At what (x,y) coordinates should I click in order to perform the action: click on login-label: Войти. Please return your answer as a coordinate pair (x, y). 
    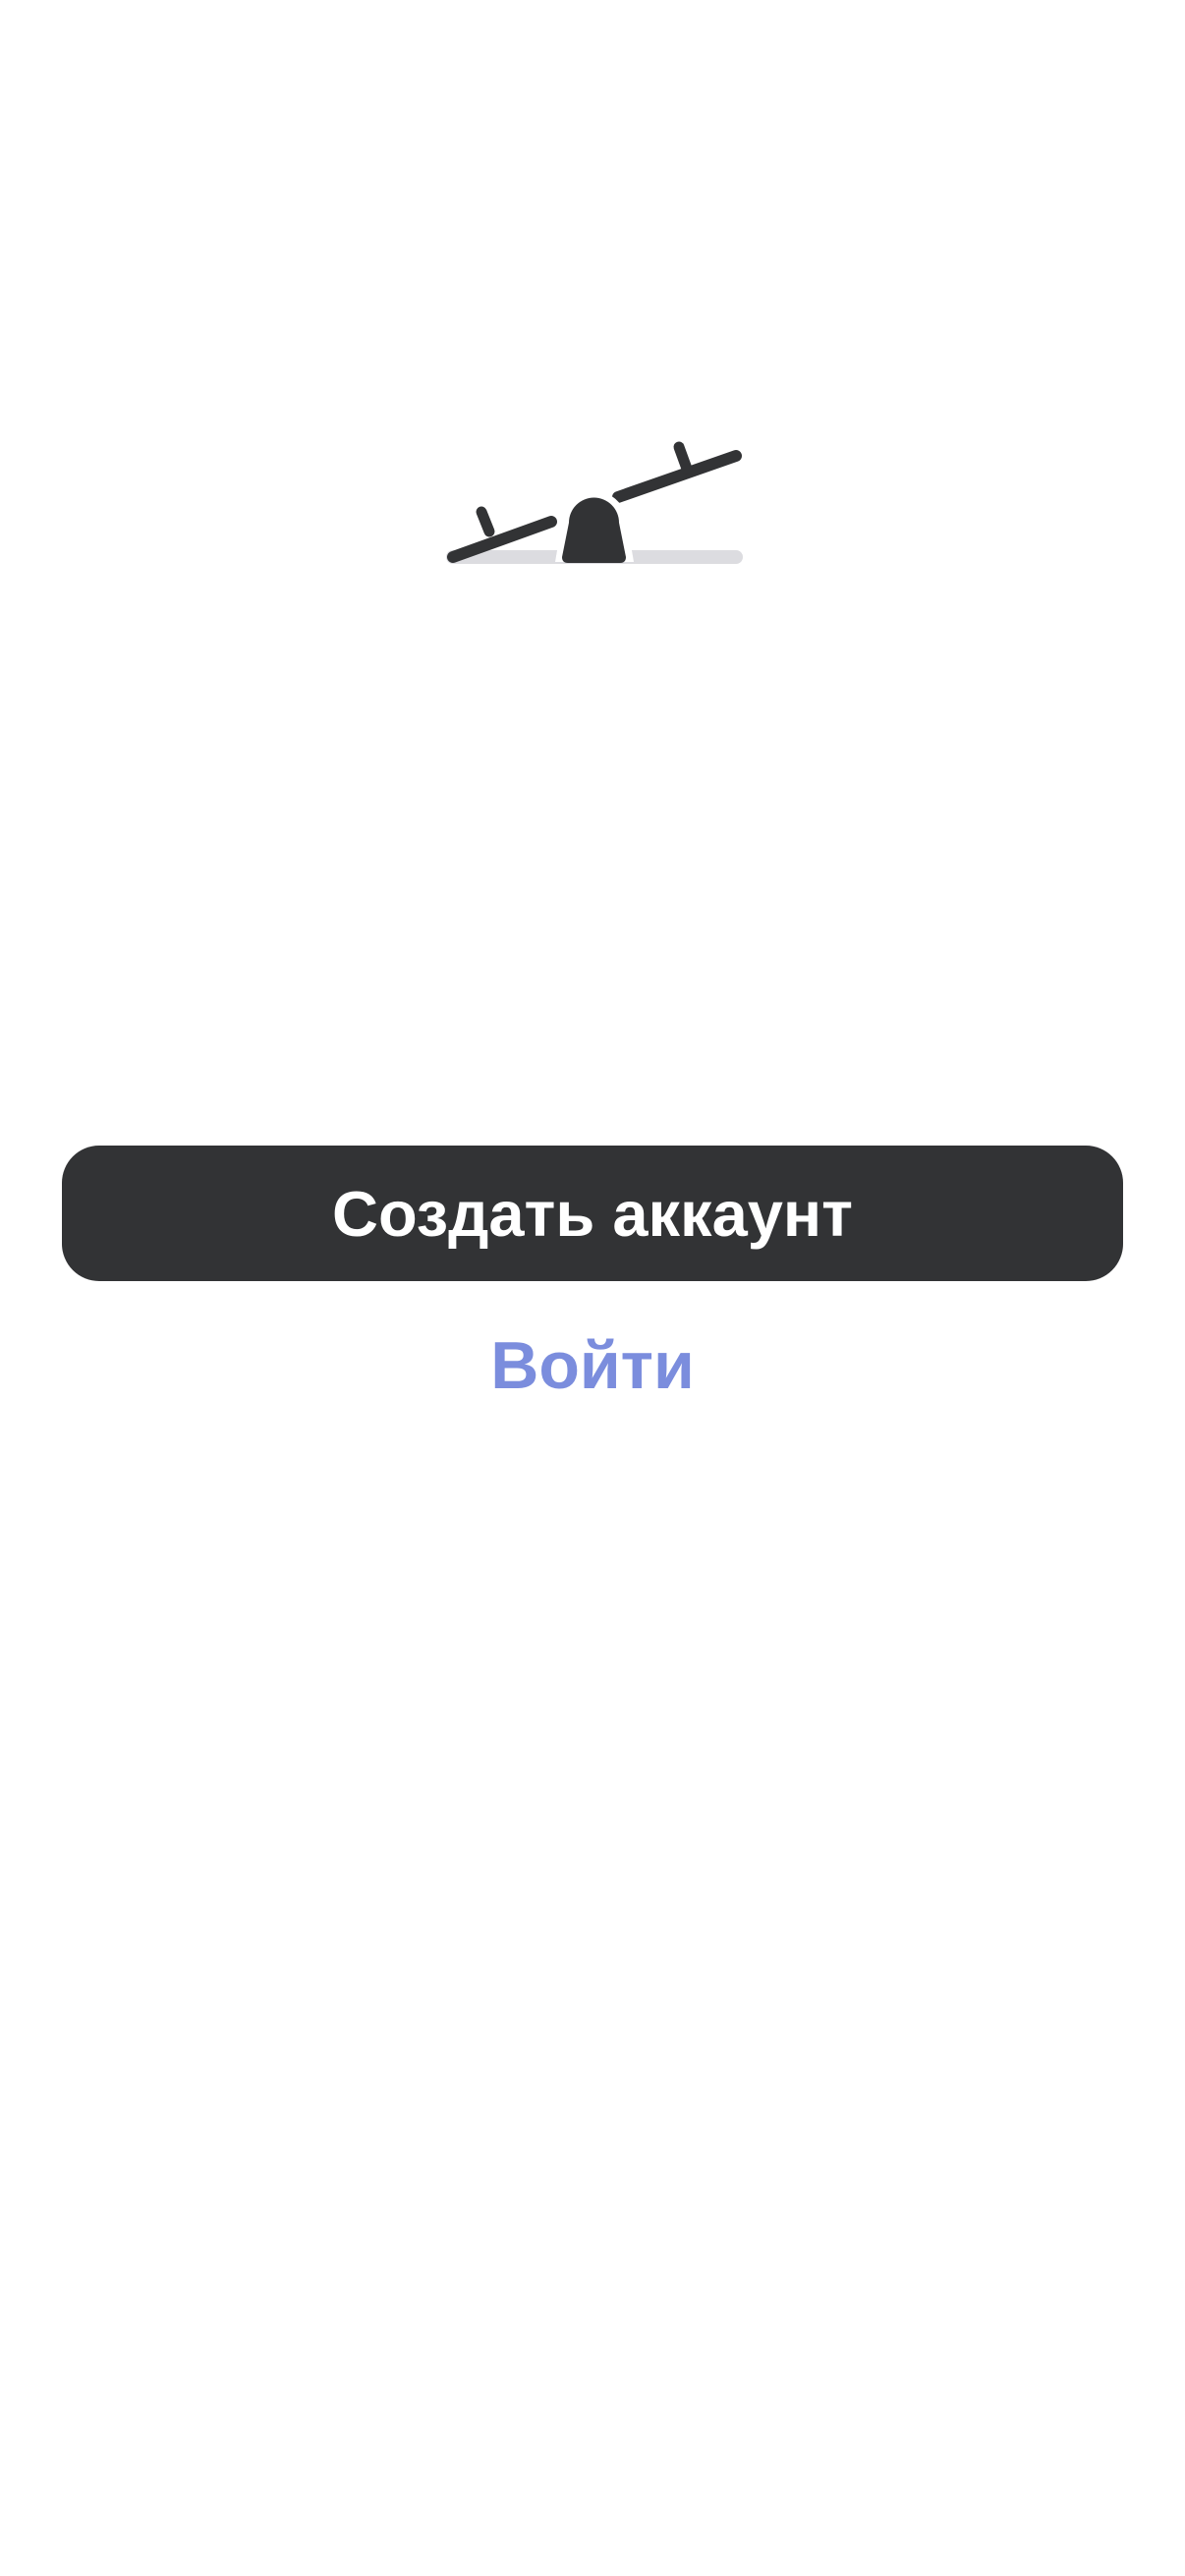
    Looking at the image, I should click on (592, 1365).